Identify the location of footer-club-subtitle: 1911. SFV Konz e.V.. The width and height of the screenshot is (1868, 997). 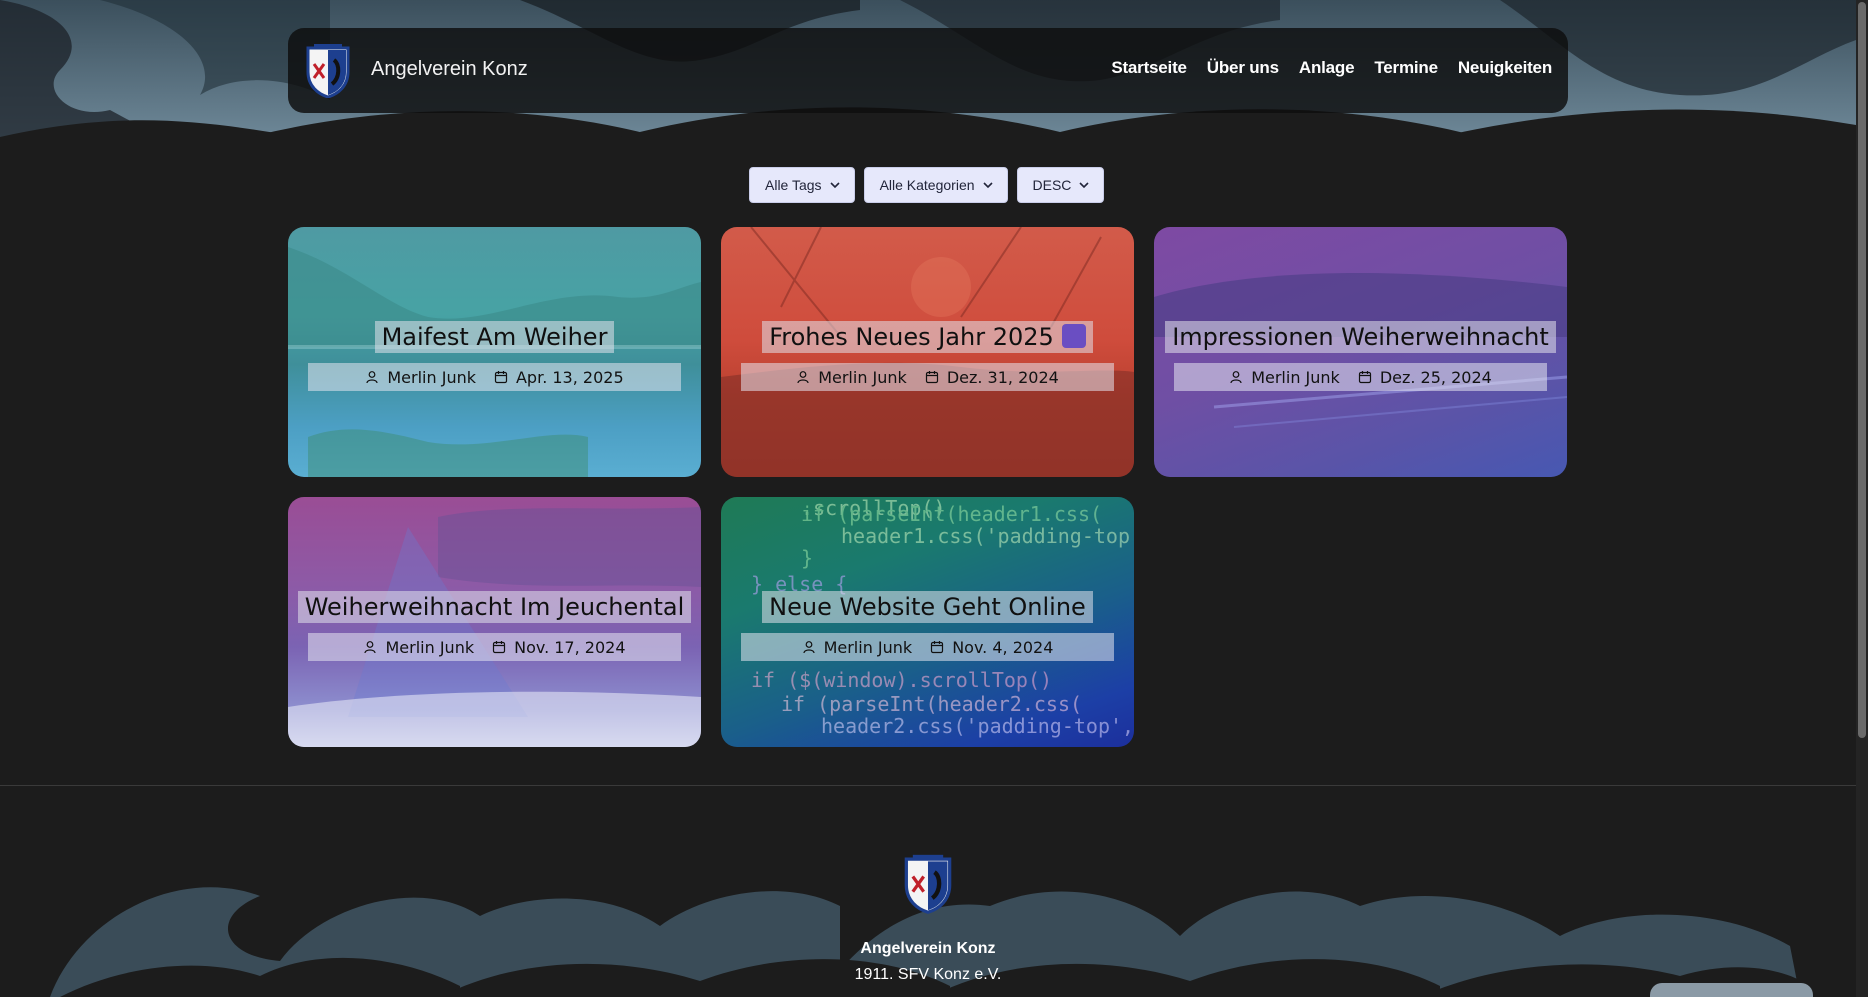
(928, 974).